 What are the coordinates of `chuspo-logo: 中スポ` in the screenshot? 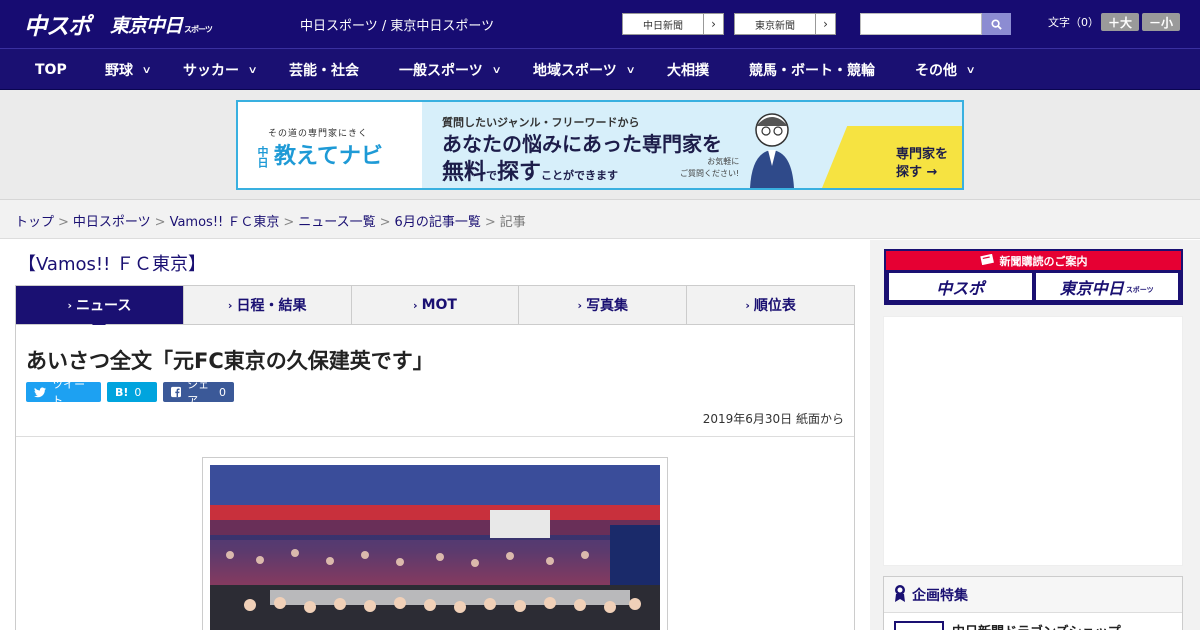 It's located at (57, 24).